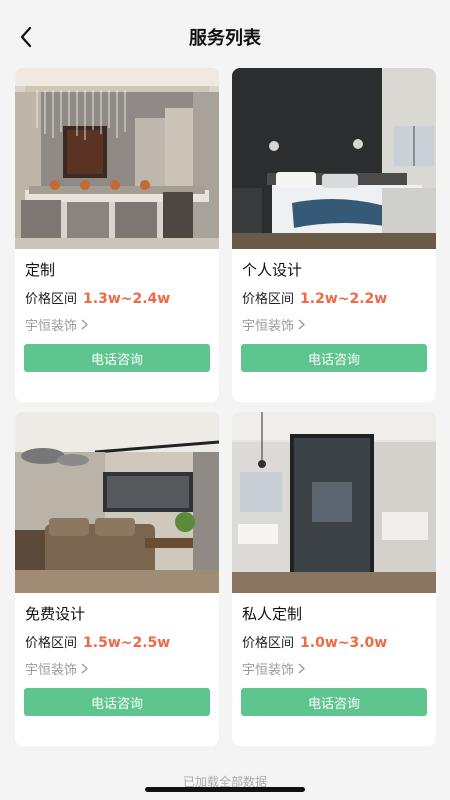 The width and height of the screenshot is (450, 800). I want to click on price-row: 价格区间 1.0w~3.0w, so click(314, 641).